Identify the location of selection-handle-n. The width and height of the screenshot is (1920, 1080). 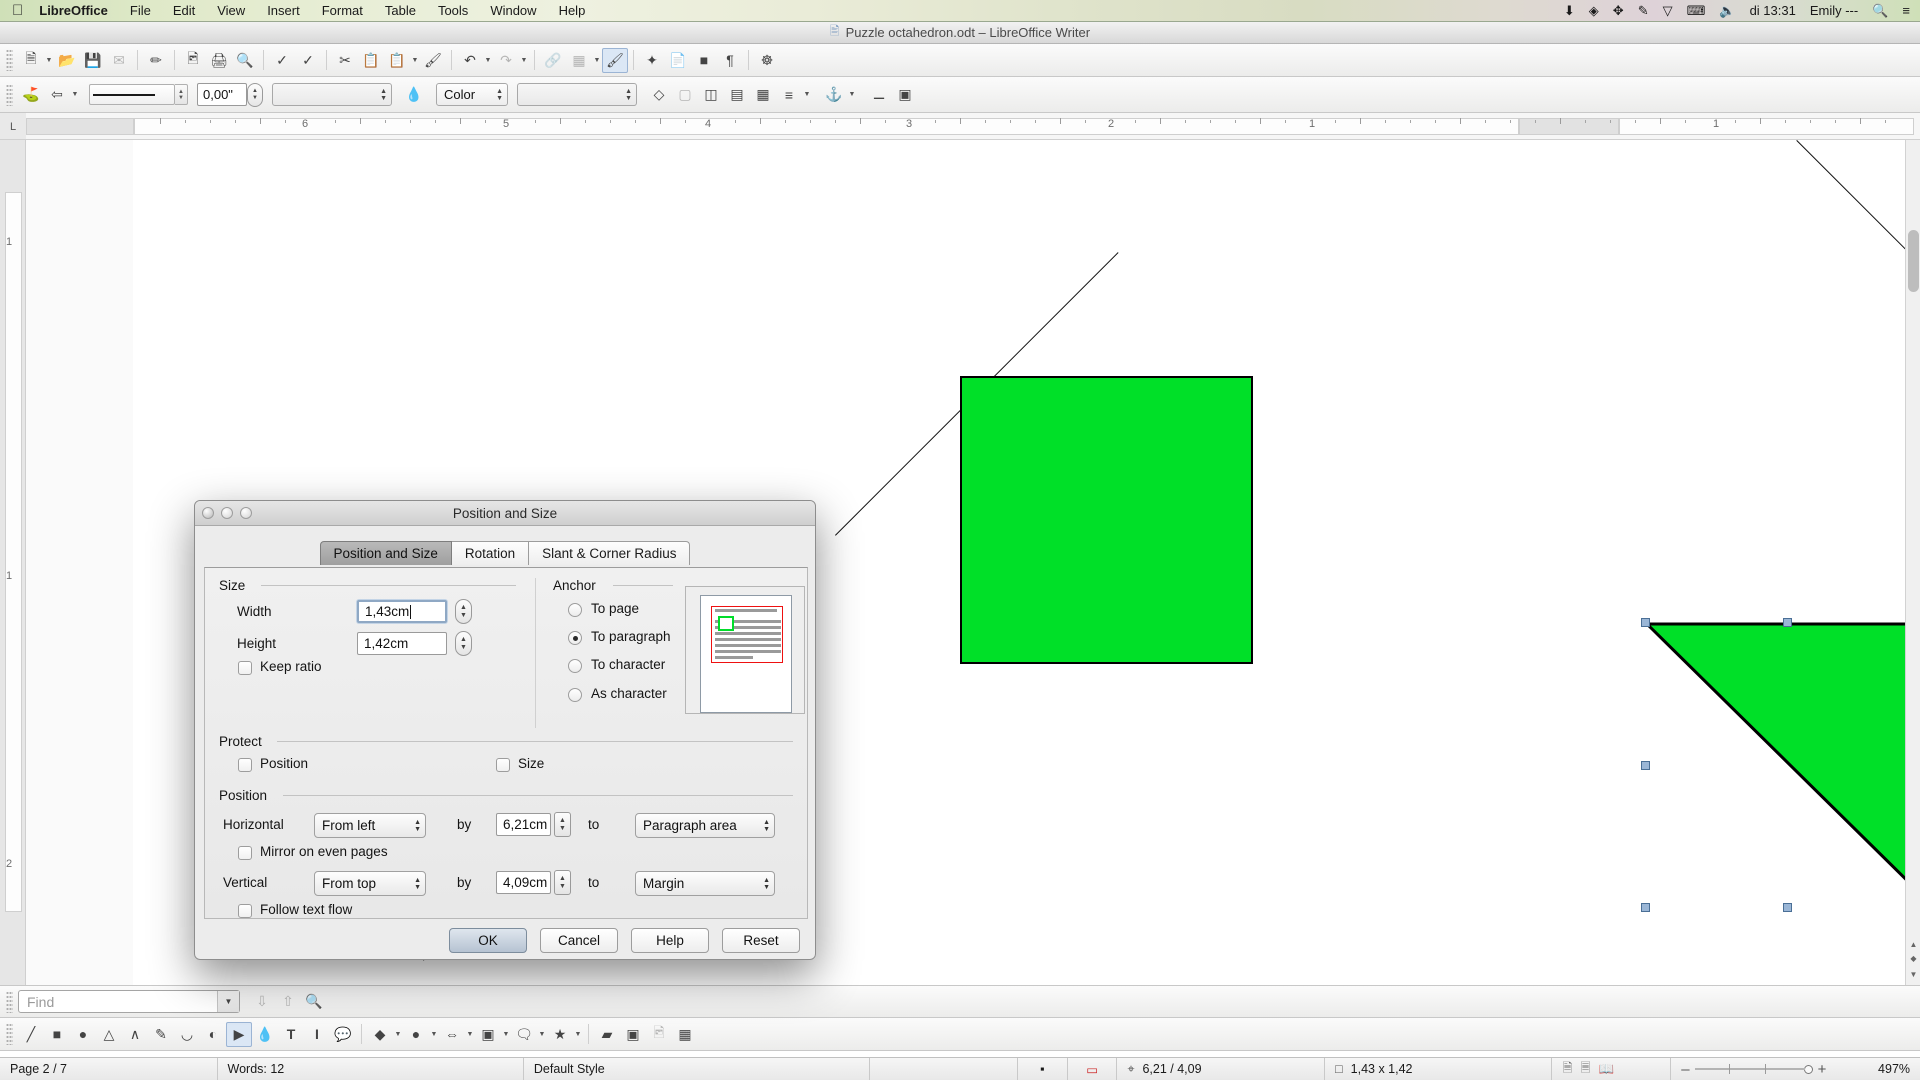
(1787, 622).